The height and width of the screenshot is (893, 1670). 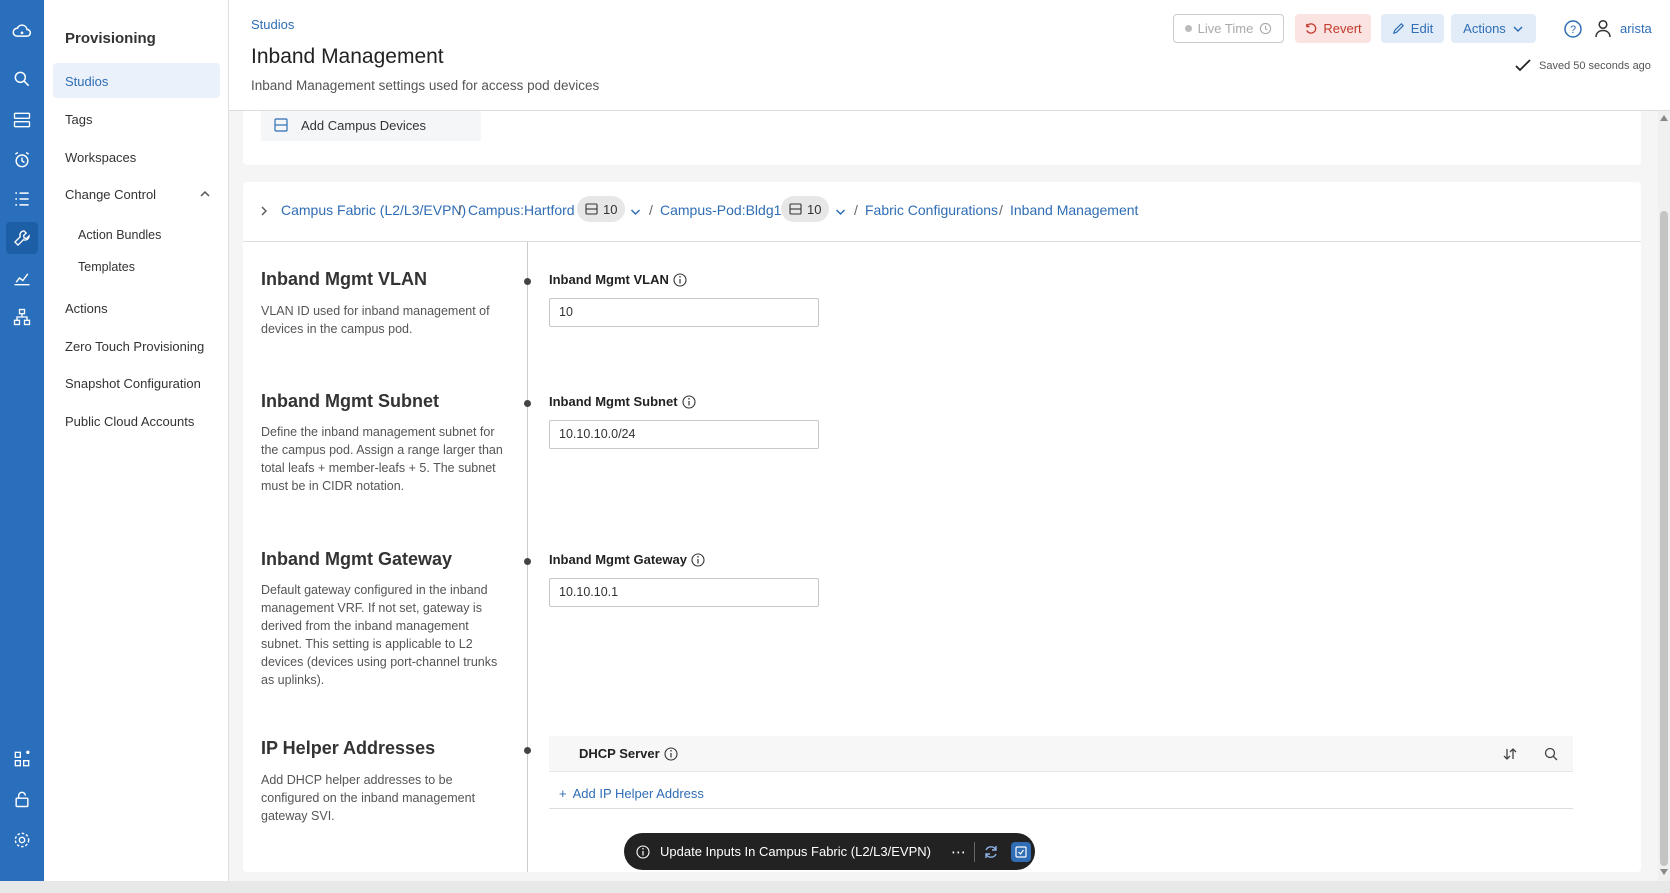 What do you see at coordinates (86, 81) in the screenshot?
I see `sidebar-item-studios-label: Studios` at bounding box center [86, 81].